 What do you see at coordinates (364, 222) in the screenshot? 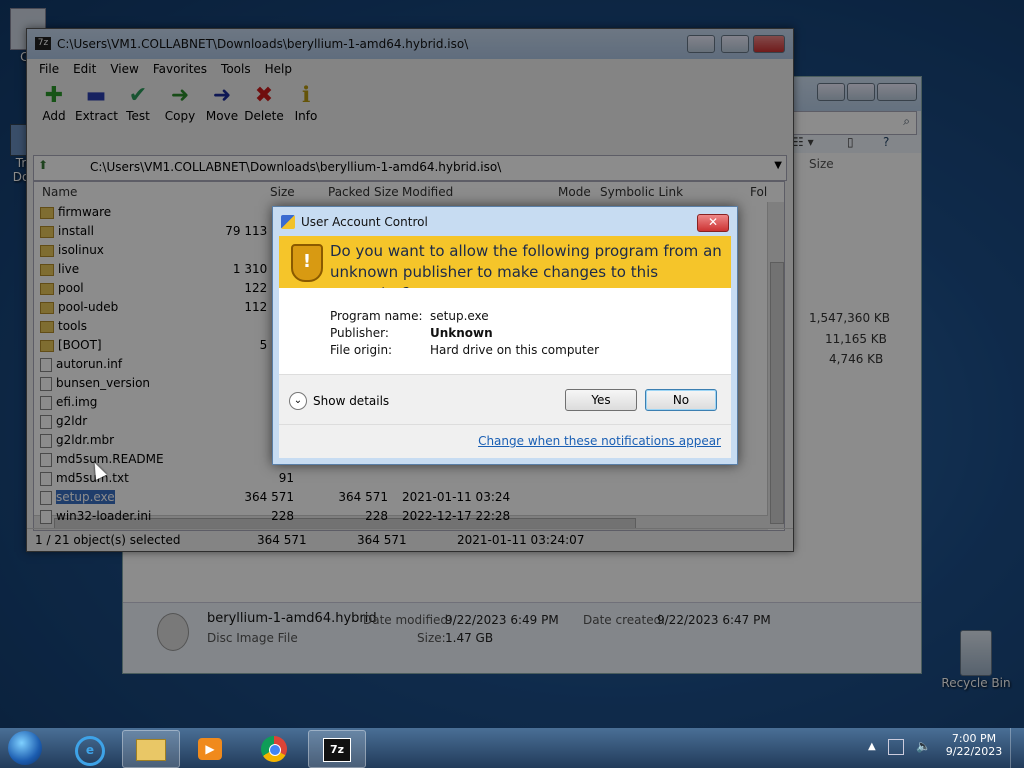
I see `uac-title: User Account Control` at bounding box center [364, 222].